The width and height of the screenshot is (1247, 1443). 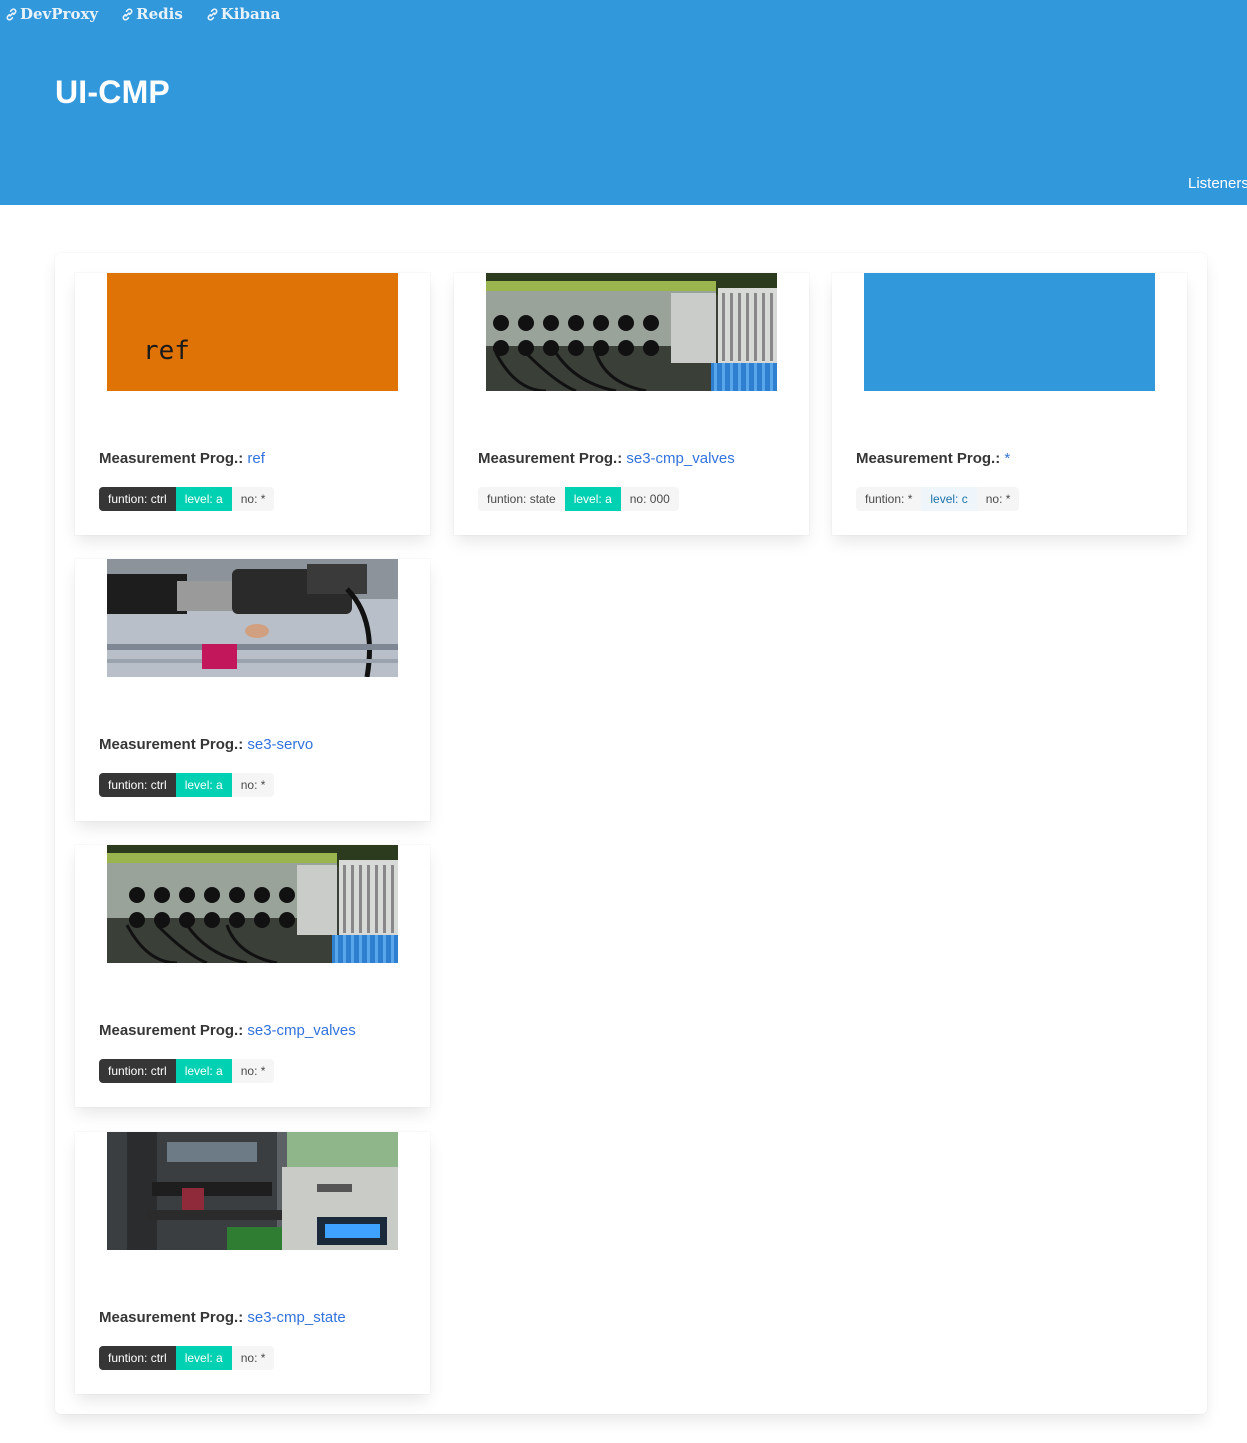 I want to click on measurement-prog-link: se3-cmp_state, so click(x=296, y=1317).